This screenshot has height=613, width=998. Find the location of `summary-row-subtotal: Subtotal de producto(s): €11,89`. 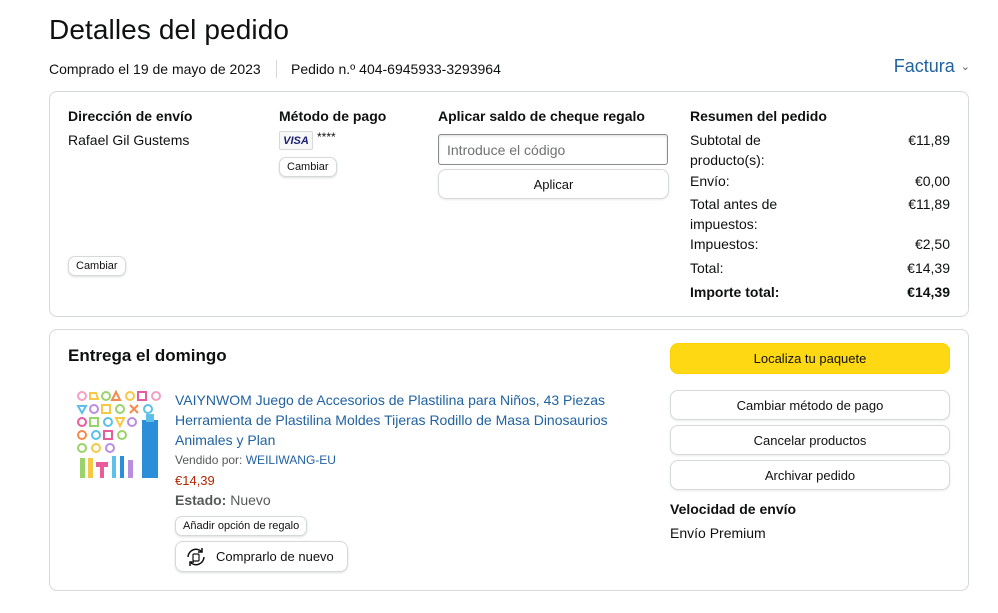

summary-row-subtotal: Subtotal de producto(s): €11,89 is located at coordinates (820, 150).